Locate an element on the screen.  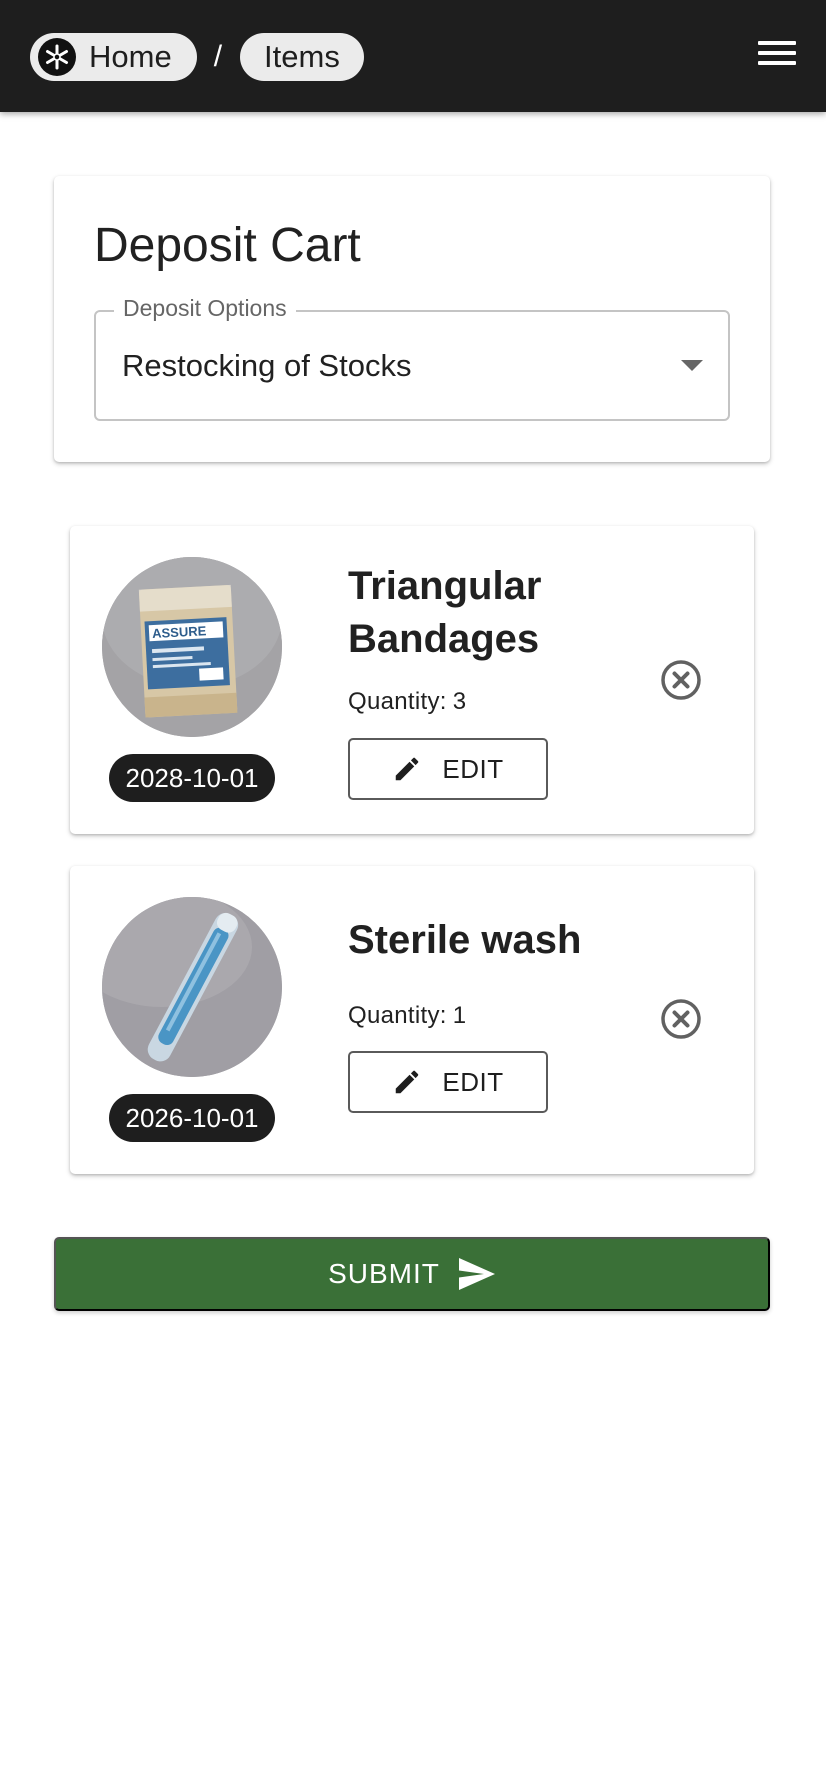
deposit-options-select: Deposit Options Restocking of Stocks is located at coordinates (412, 358).